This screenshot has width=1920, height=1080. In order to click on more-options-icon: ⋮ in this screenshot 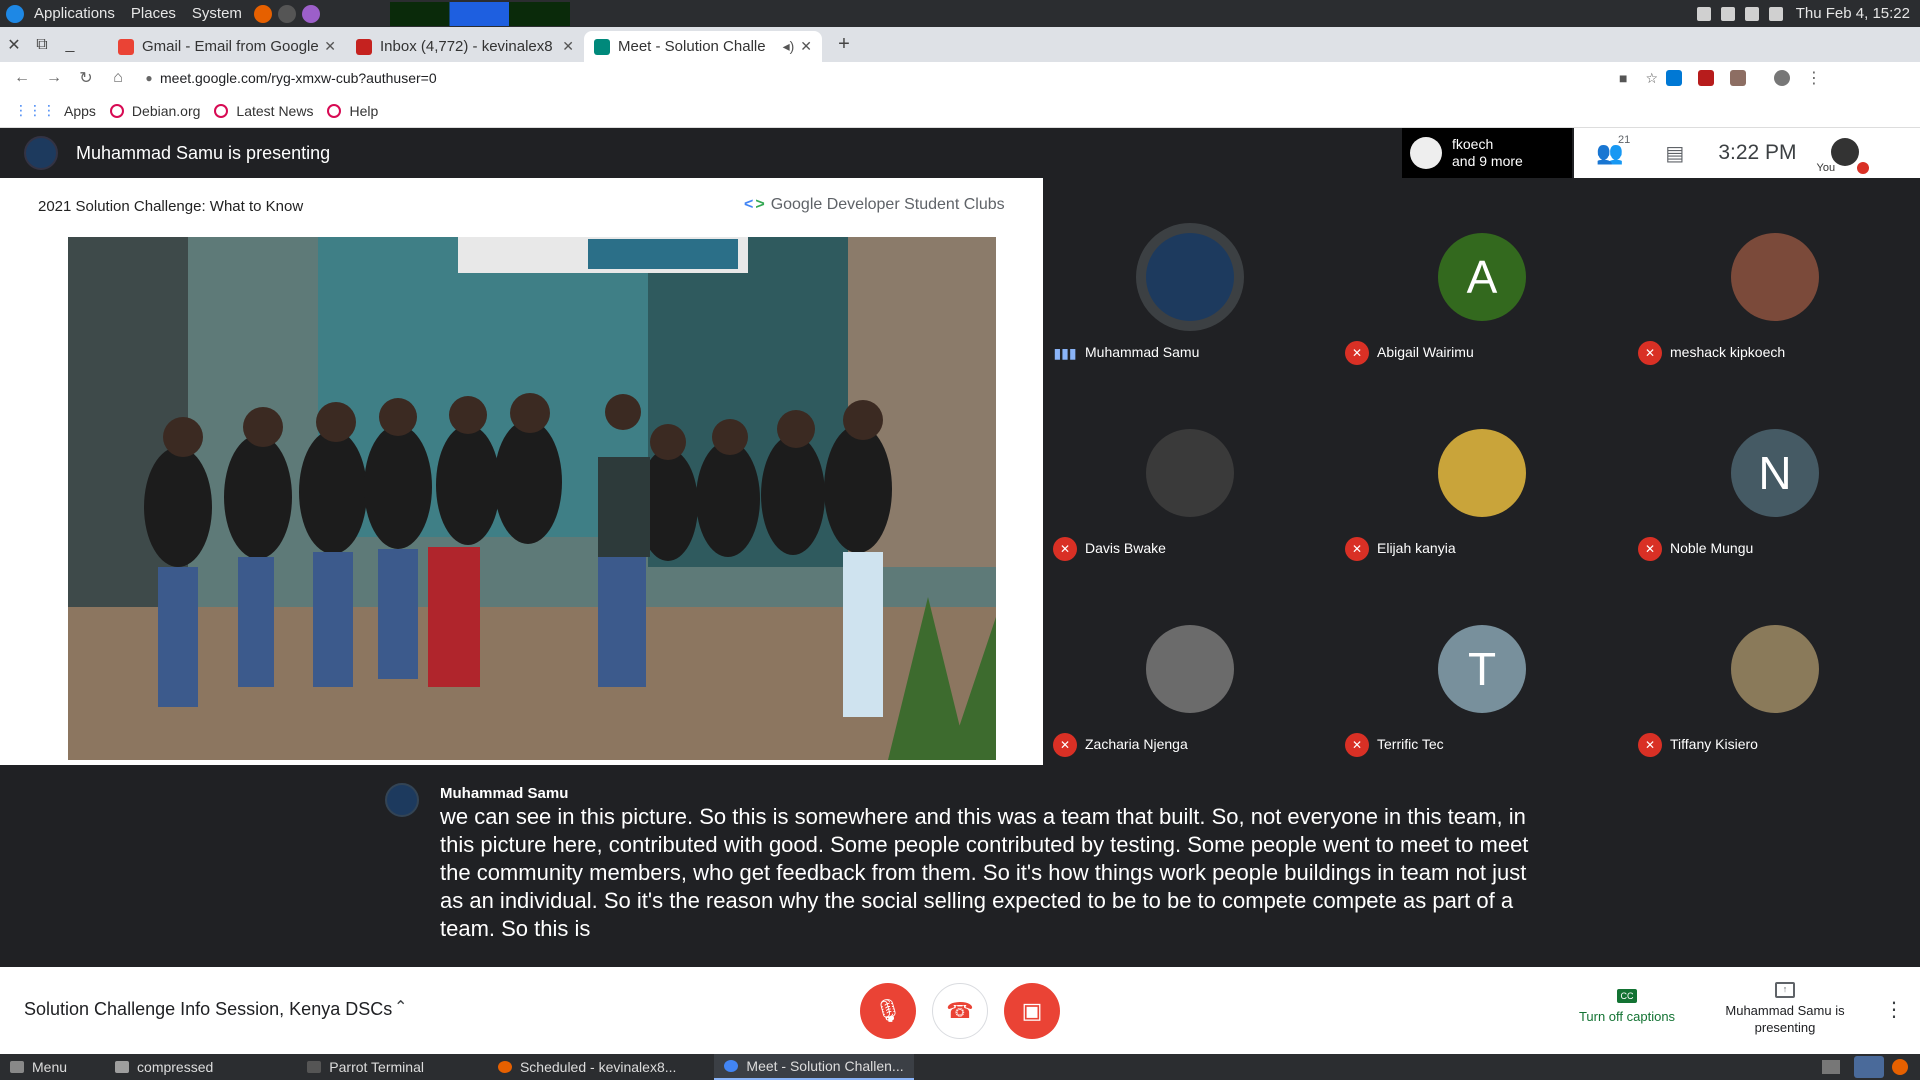, I will do `click(1894, 1009)`.